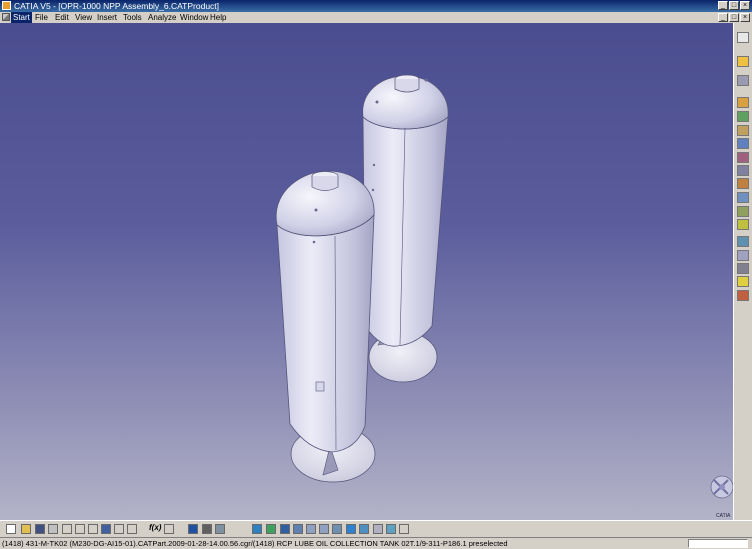  What do you see at coordinates (132, 529) in the screenshot?
I see `whats-this-icon` at bounding box center [132, 529].